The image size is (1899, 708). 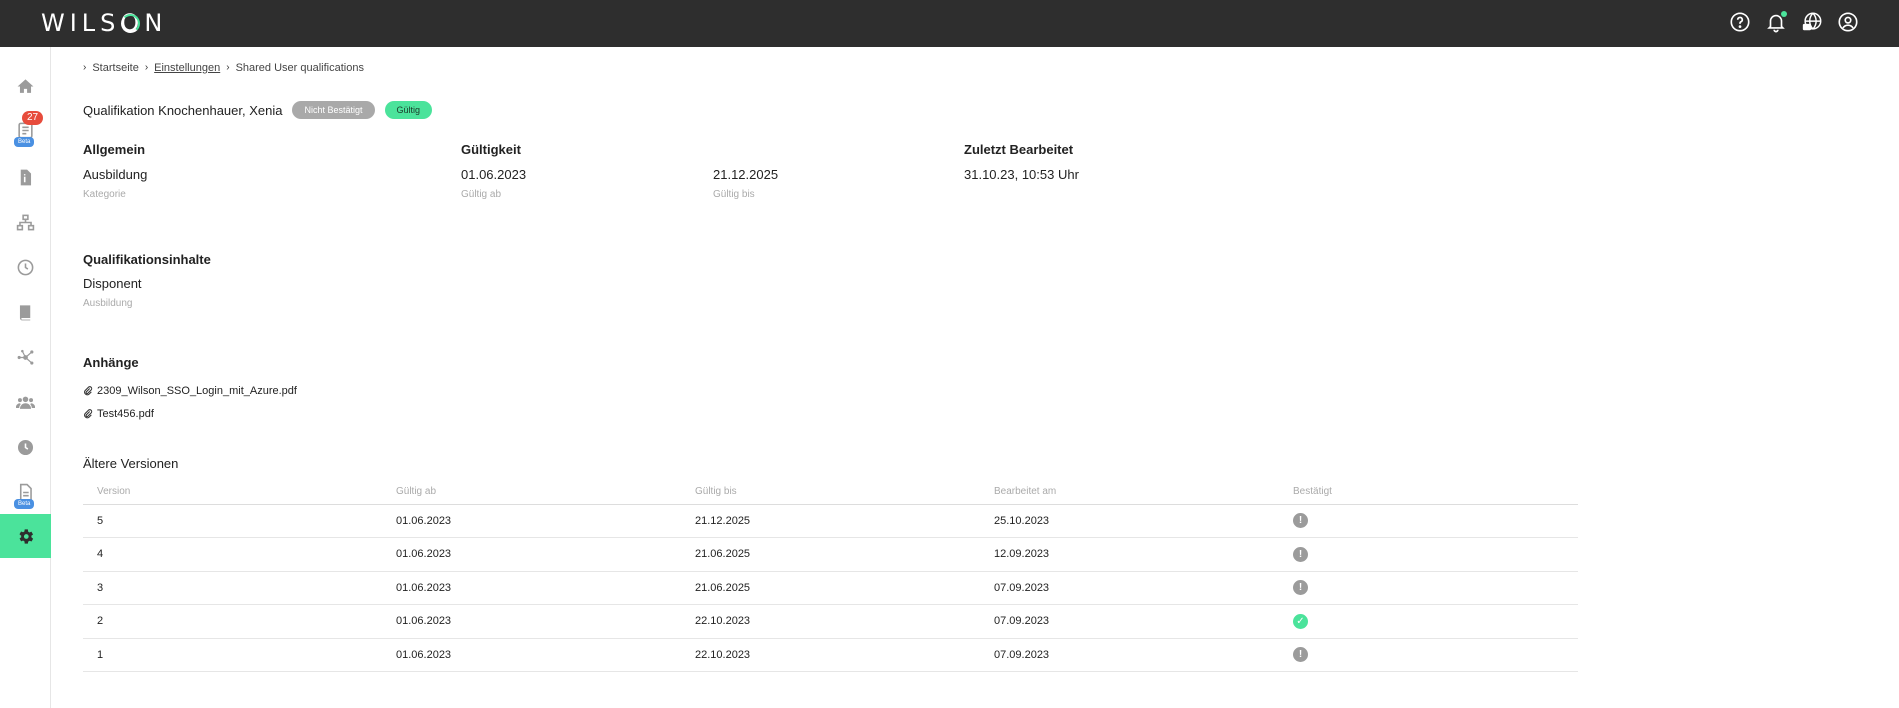 I want to click on breadcrumb-item-home: Startseite, so click(x=115, y=68).